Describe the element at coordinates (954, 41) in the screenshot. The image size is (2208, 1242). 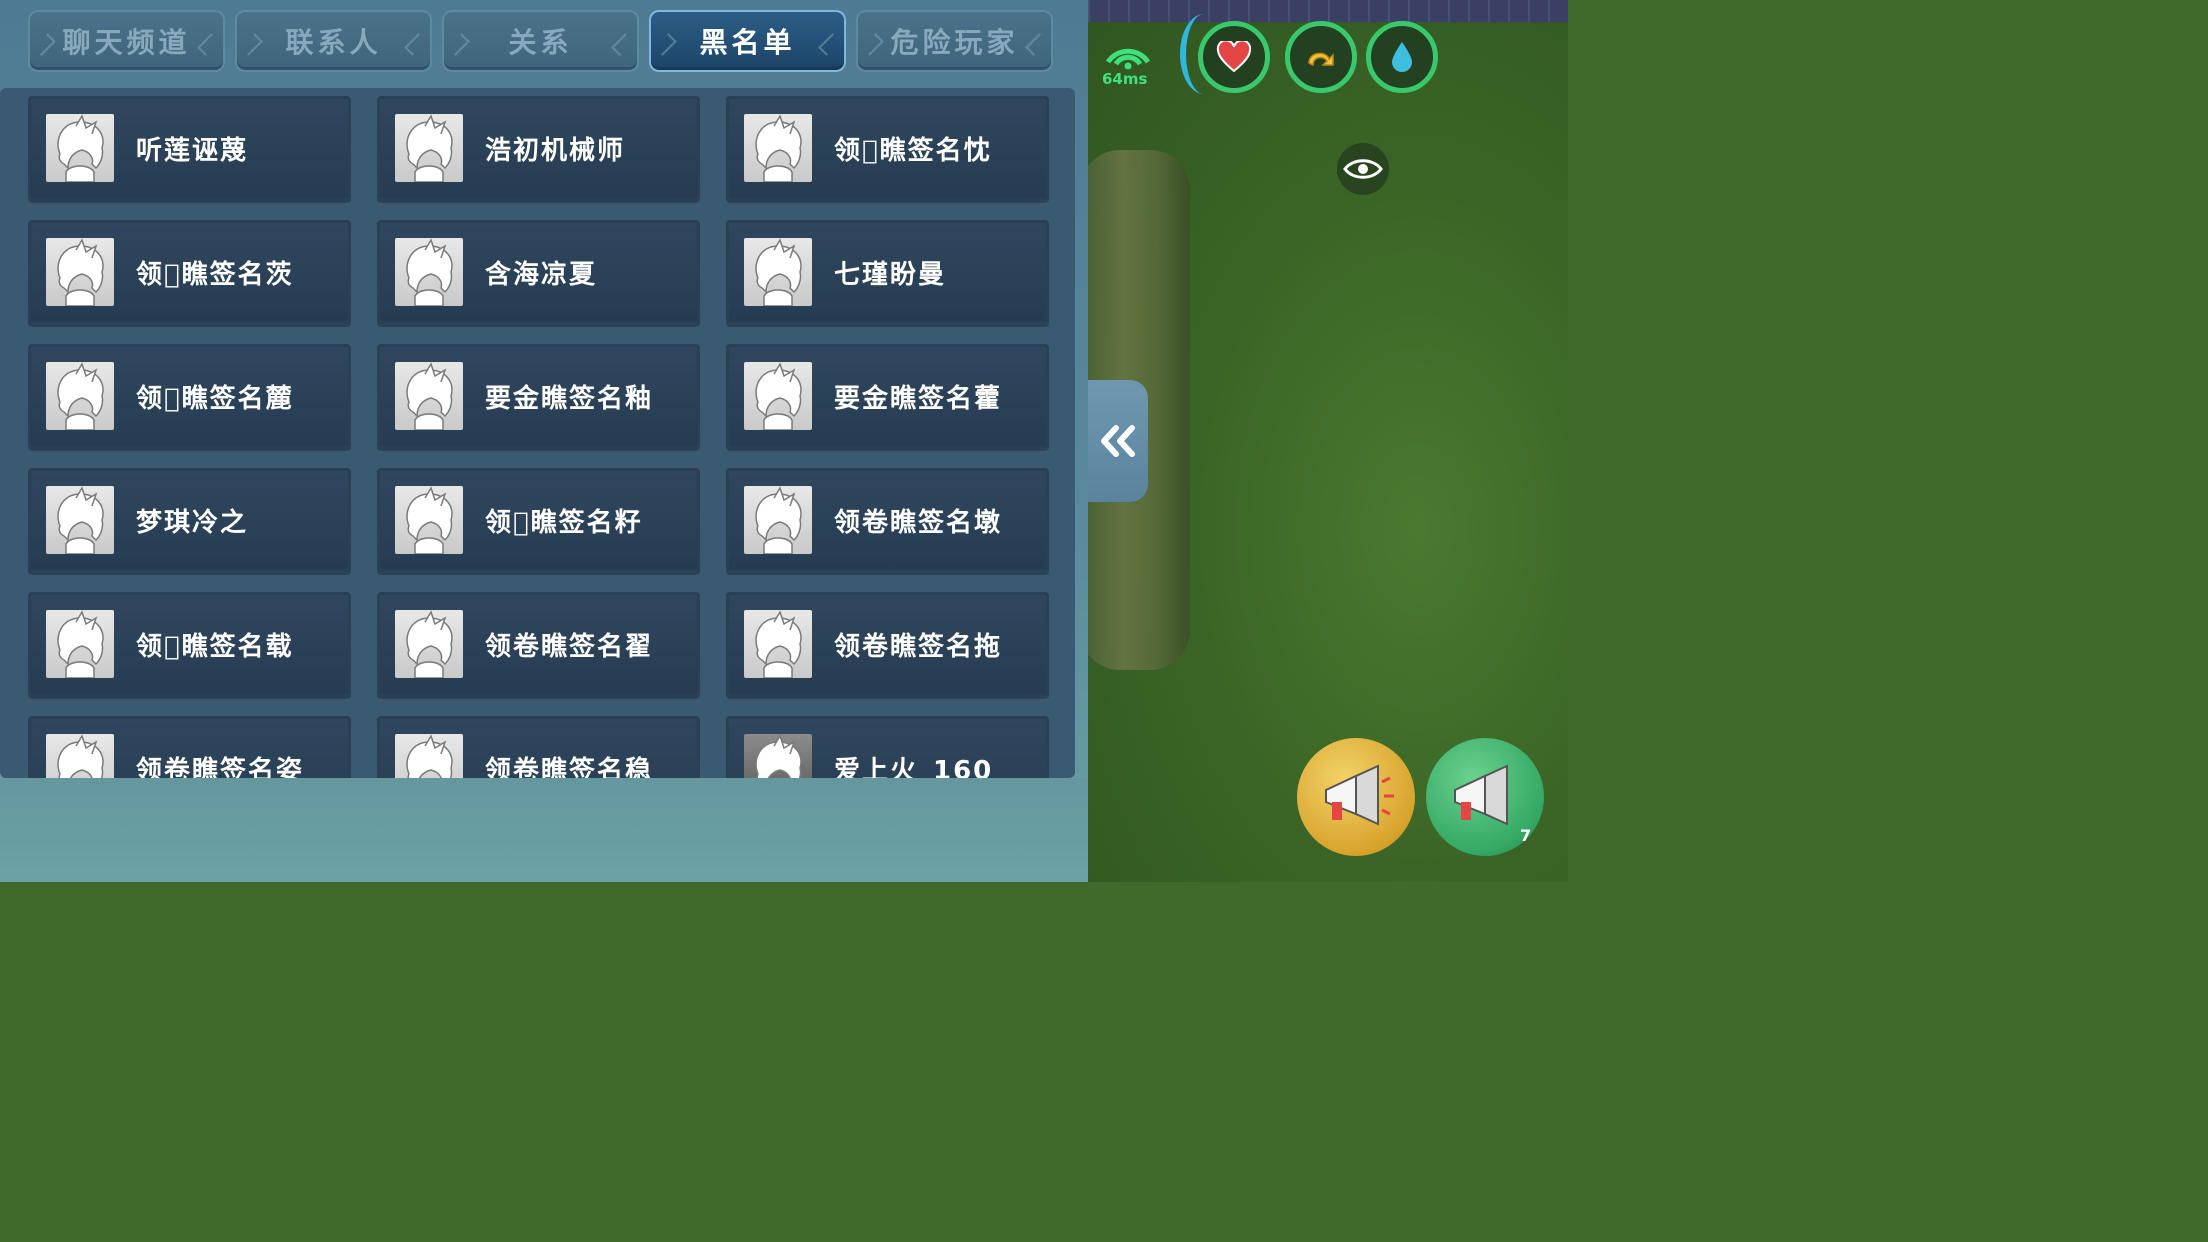
I see `tab-dangerous-players: 危险玩家` at that location.